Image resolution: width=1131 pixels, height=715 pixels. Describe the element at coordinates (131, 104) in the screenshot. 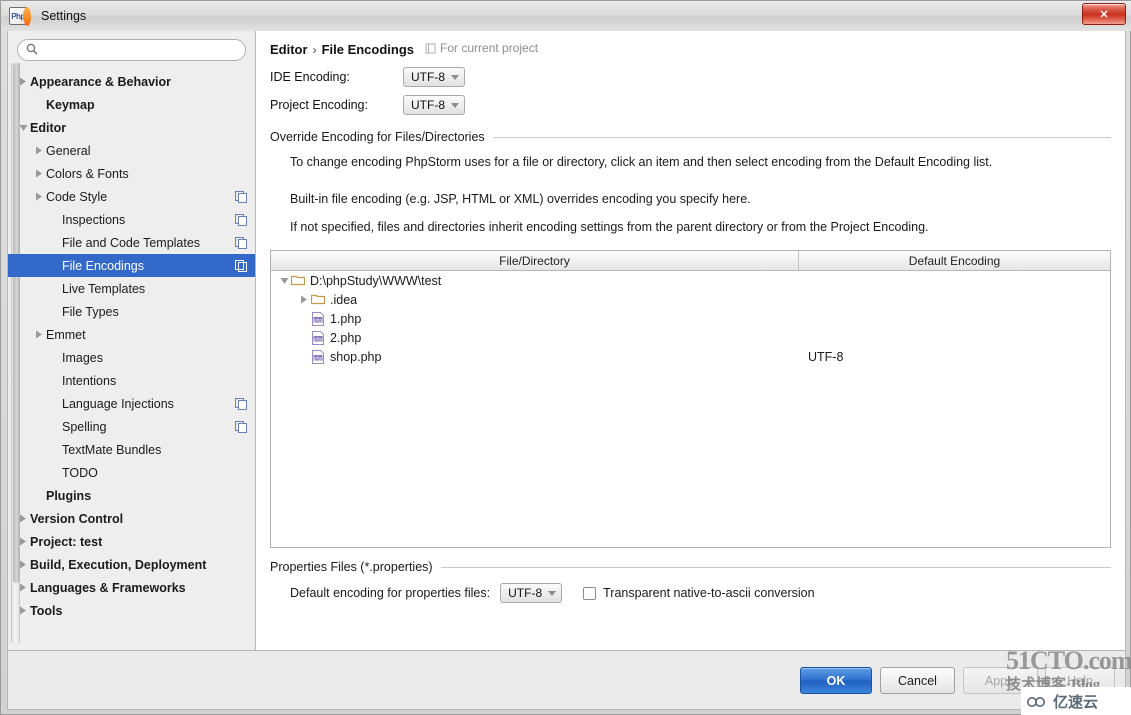

I see `sidebar-item-keymap: Keymap` at that location.